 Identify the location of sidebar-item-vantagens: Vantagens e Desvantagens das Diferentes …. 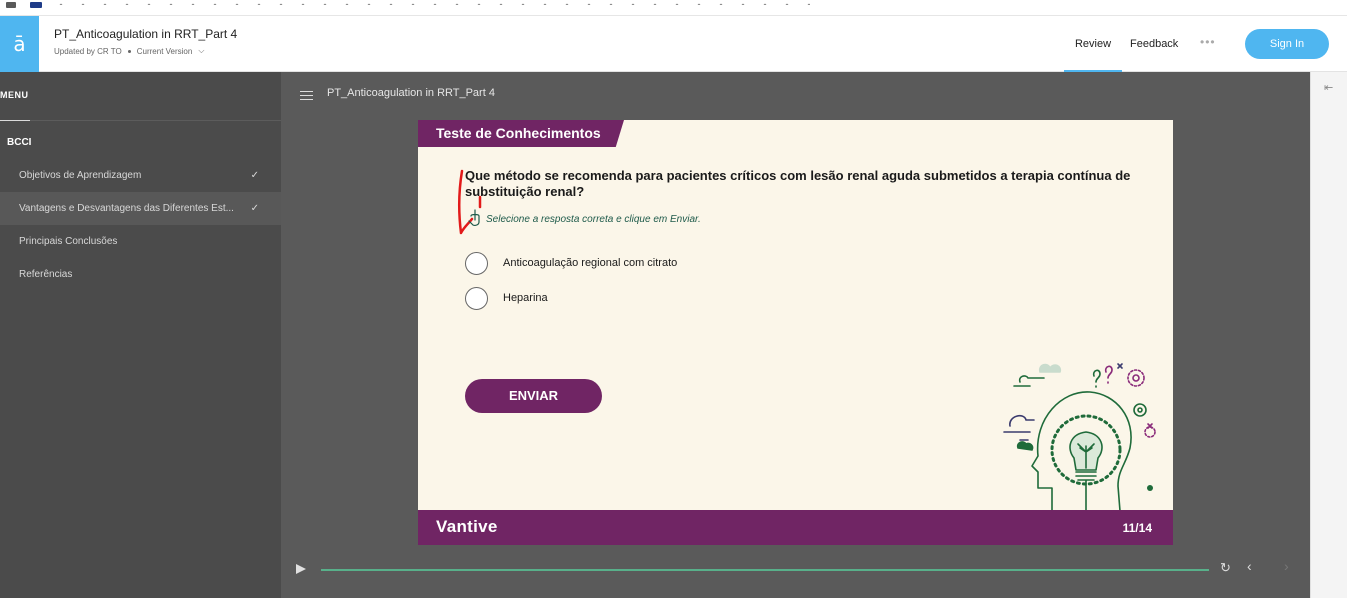
(140, 208).